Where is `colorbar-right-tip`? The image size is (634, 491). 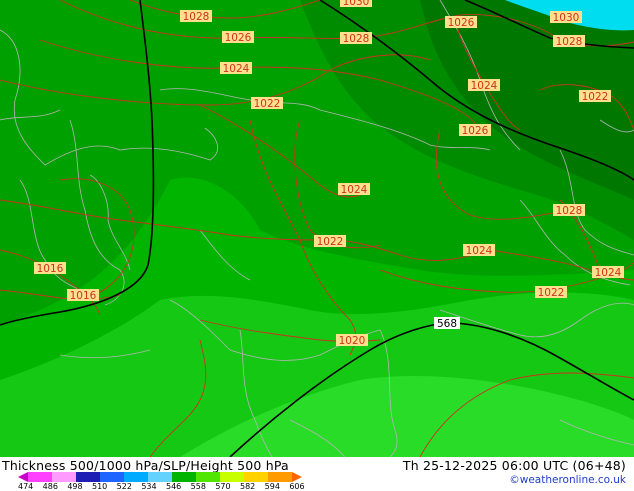 colorbar-right-tip is located at coordinates (297, 477).